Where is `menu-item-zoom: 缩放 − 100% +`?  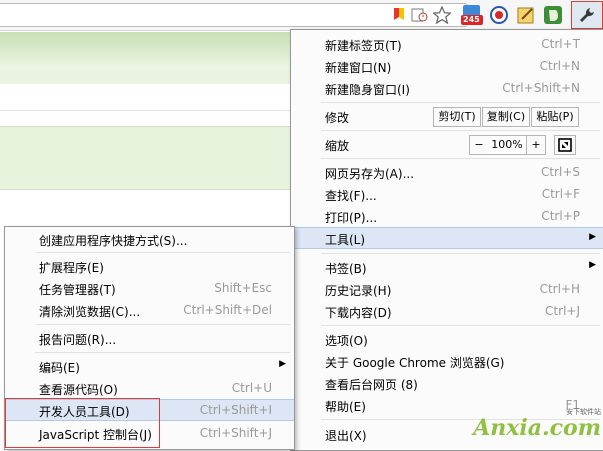 menu-item-zoom: 缩放 − 100% + is located at coordinates (447, 144).